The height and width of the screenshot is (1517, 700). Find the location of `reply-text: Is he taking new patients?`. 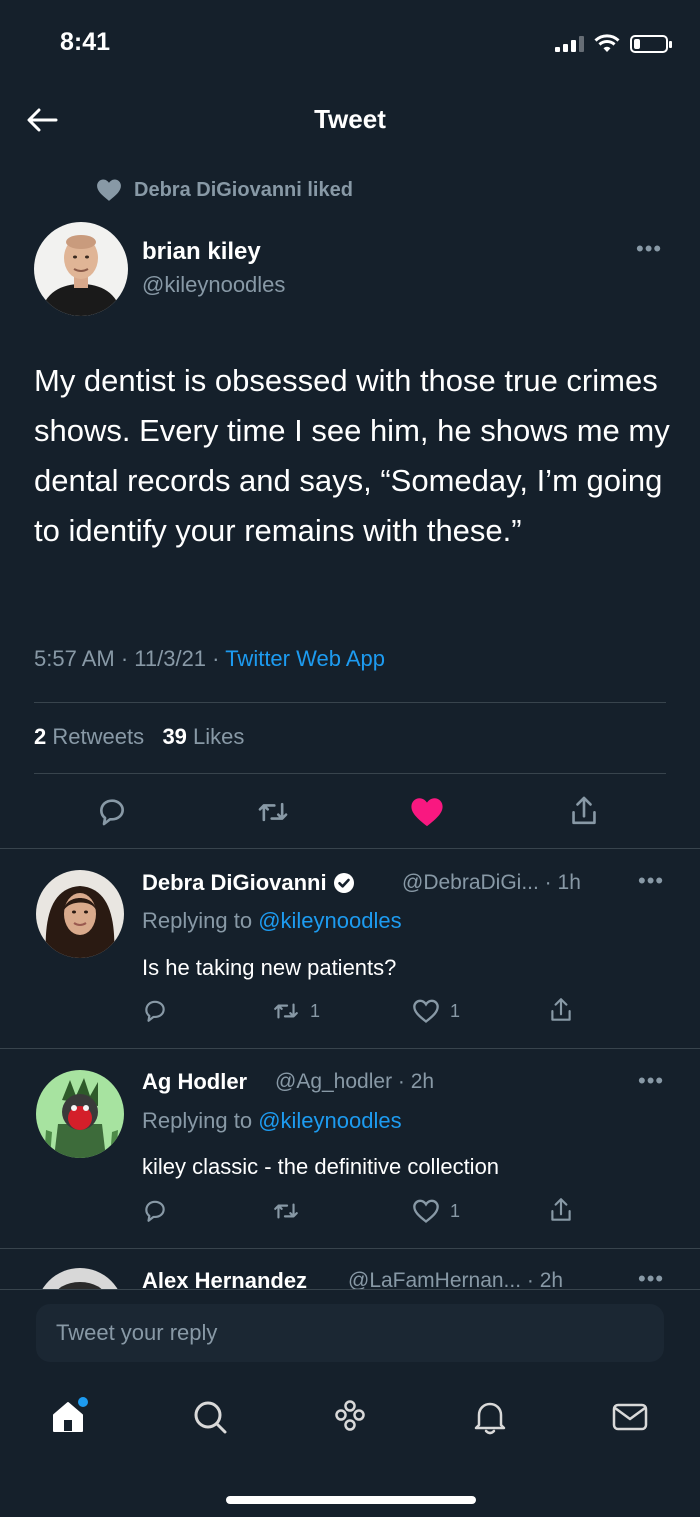

reply-text: Is he taking new patients? is located at coordinates (269, 967).